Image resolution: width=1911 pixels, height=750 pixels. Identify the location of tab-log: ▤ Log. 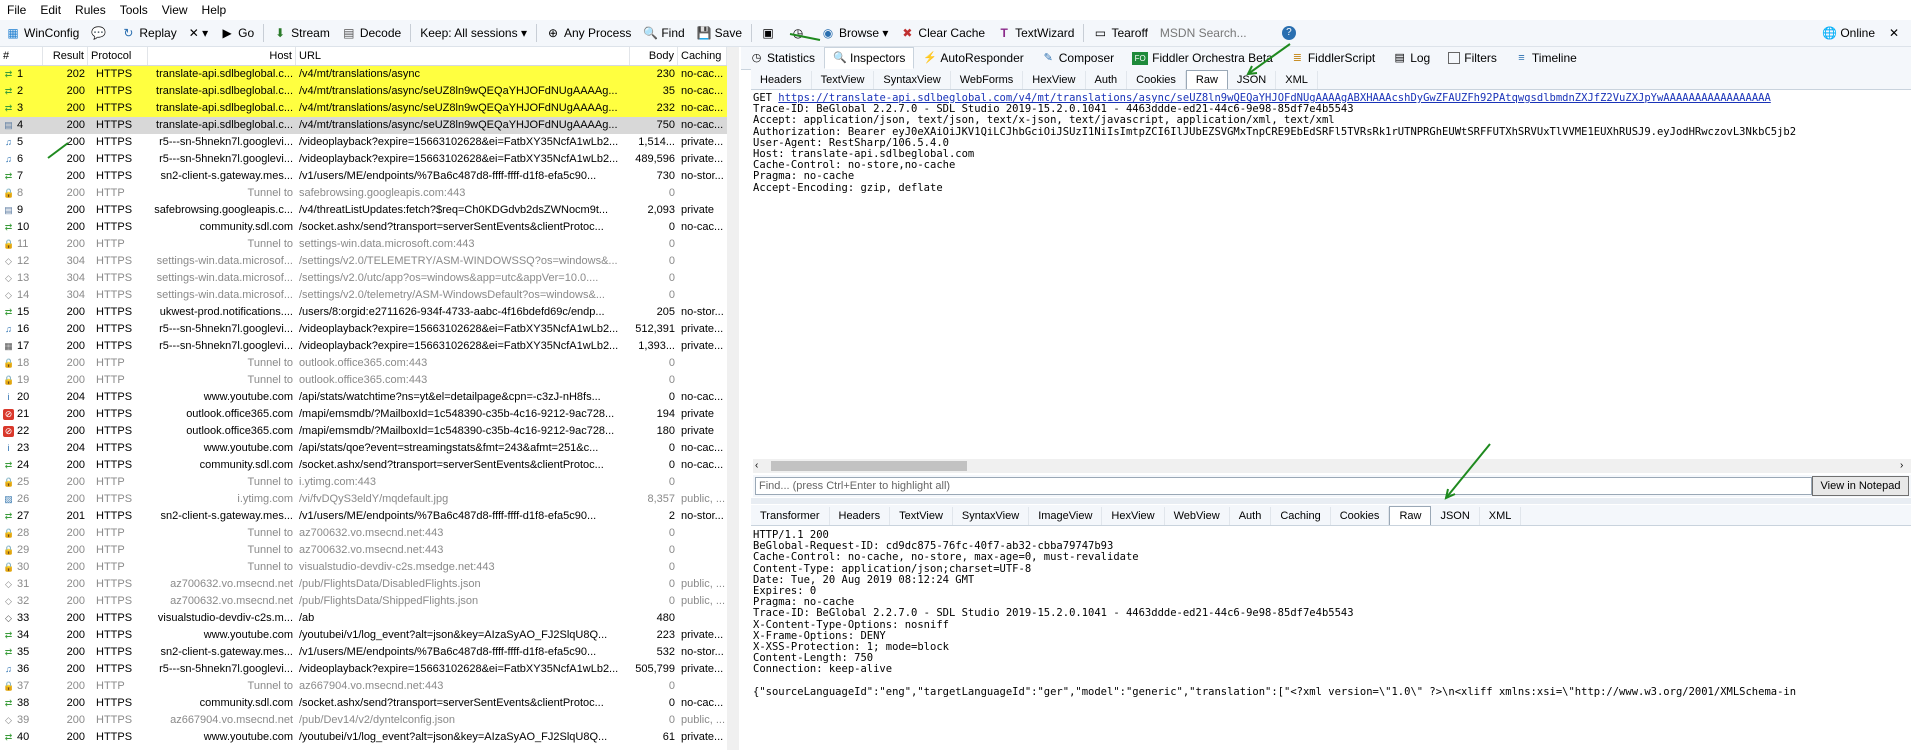
(1411, 58).